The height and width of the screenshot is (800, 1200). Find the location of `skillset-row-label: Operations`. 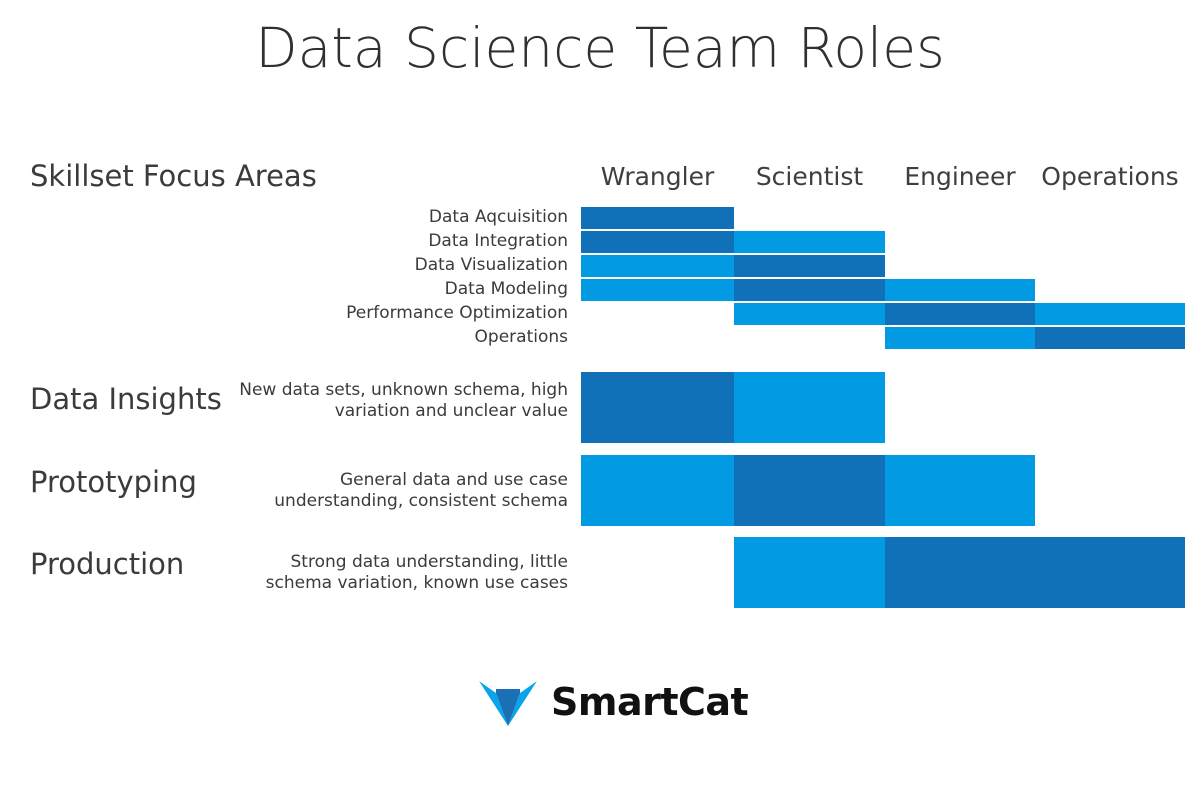

skillset-row-label: Operations is located at coordinates (521, 337).